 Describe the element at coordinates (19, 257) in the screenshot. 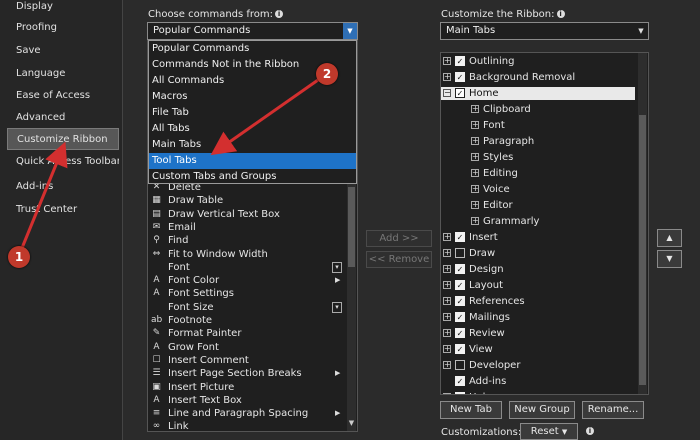

I see `annotation-badge-1: 1` at that location.